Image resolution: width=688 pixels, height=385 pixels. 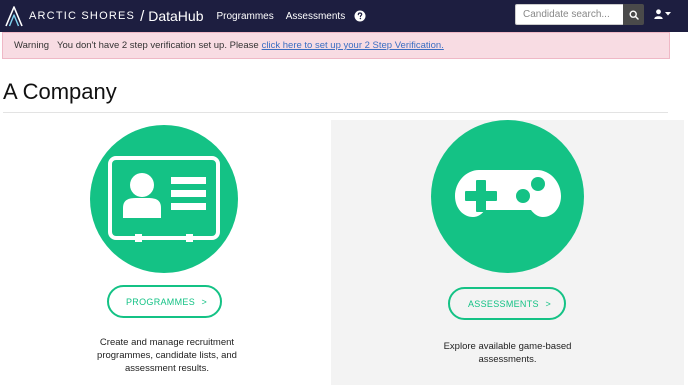 I want to click on candidate-search-input, so click(x=569, y=14).